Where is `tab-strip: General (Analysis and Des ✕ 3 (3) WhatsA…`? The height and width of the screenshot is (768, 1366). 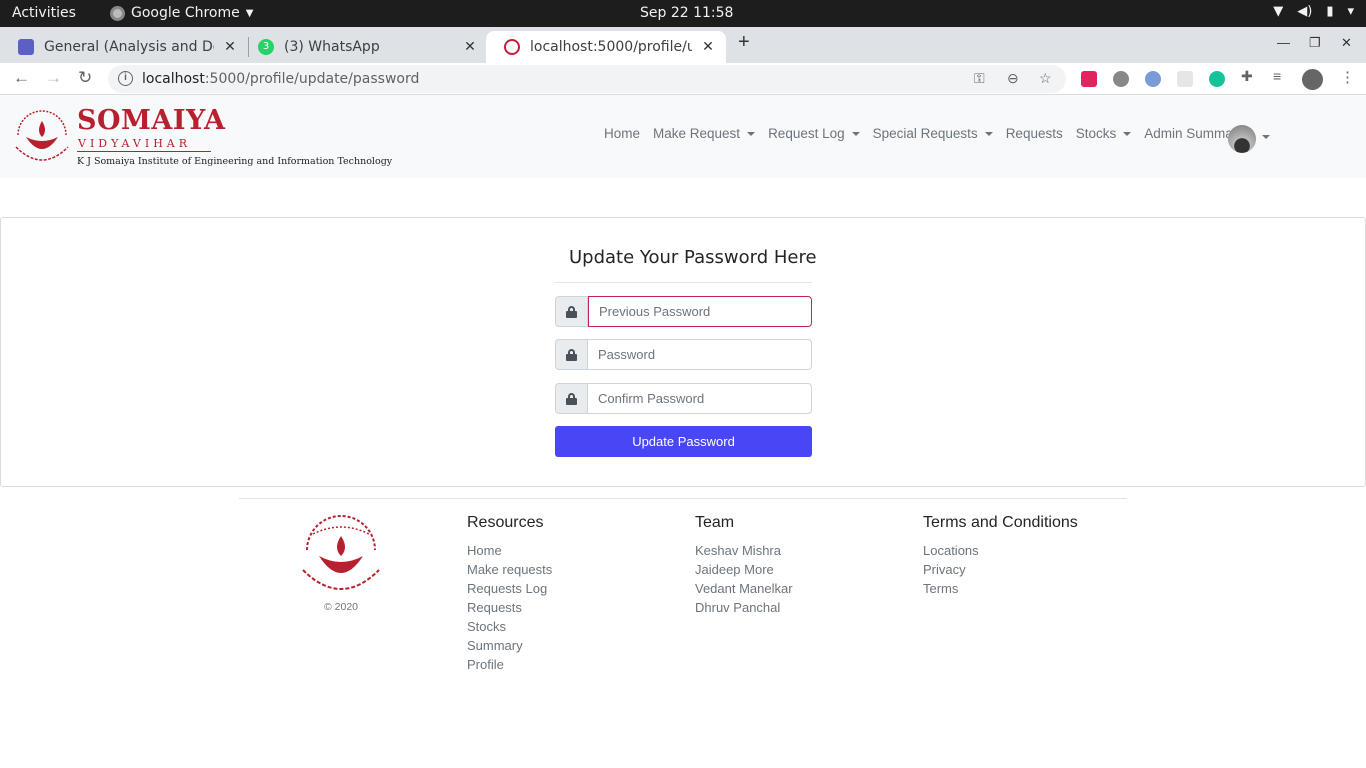 tab-strip: General (Analysis and Des ✕ 3 (3) WhatsA… is located at coordinates (683, 45).